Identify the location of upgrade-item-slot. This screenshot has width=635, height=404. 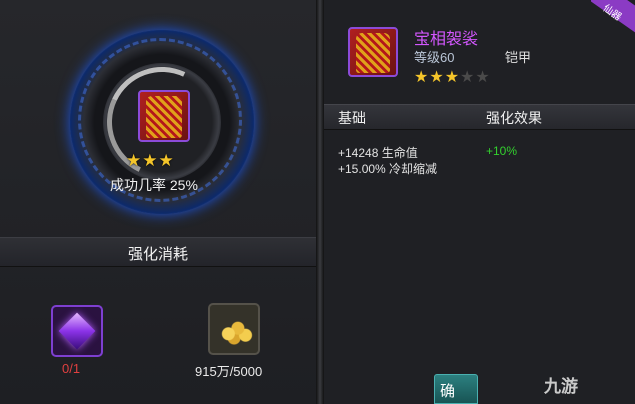
(164, 116).